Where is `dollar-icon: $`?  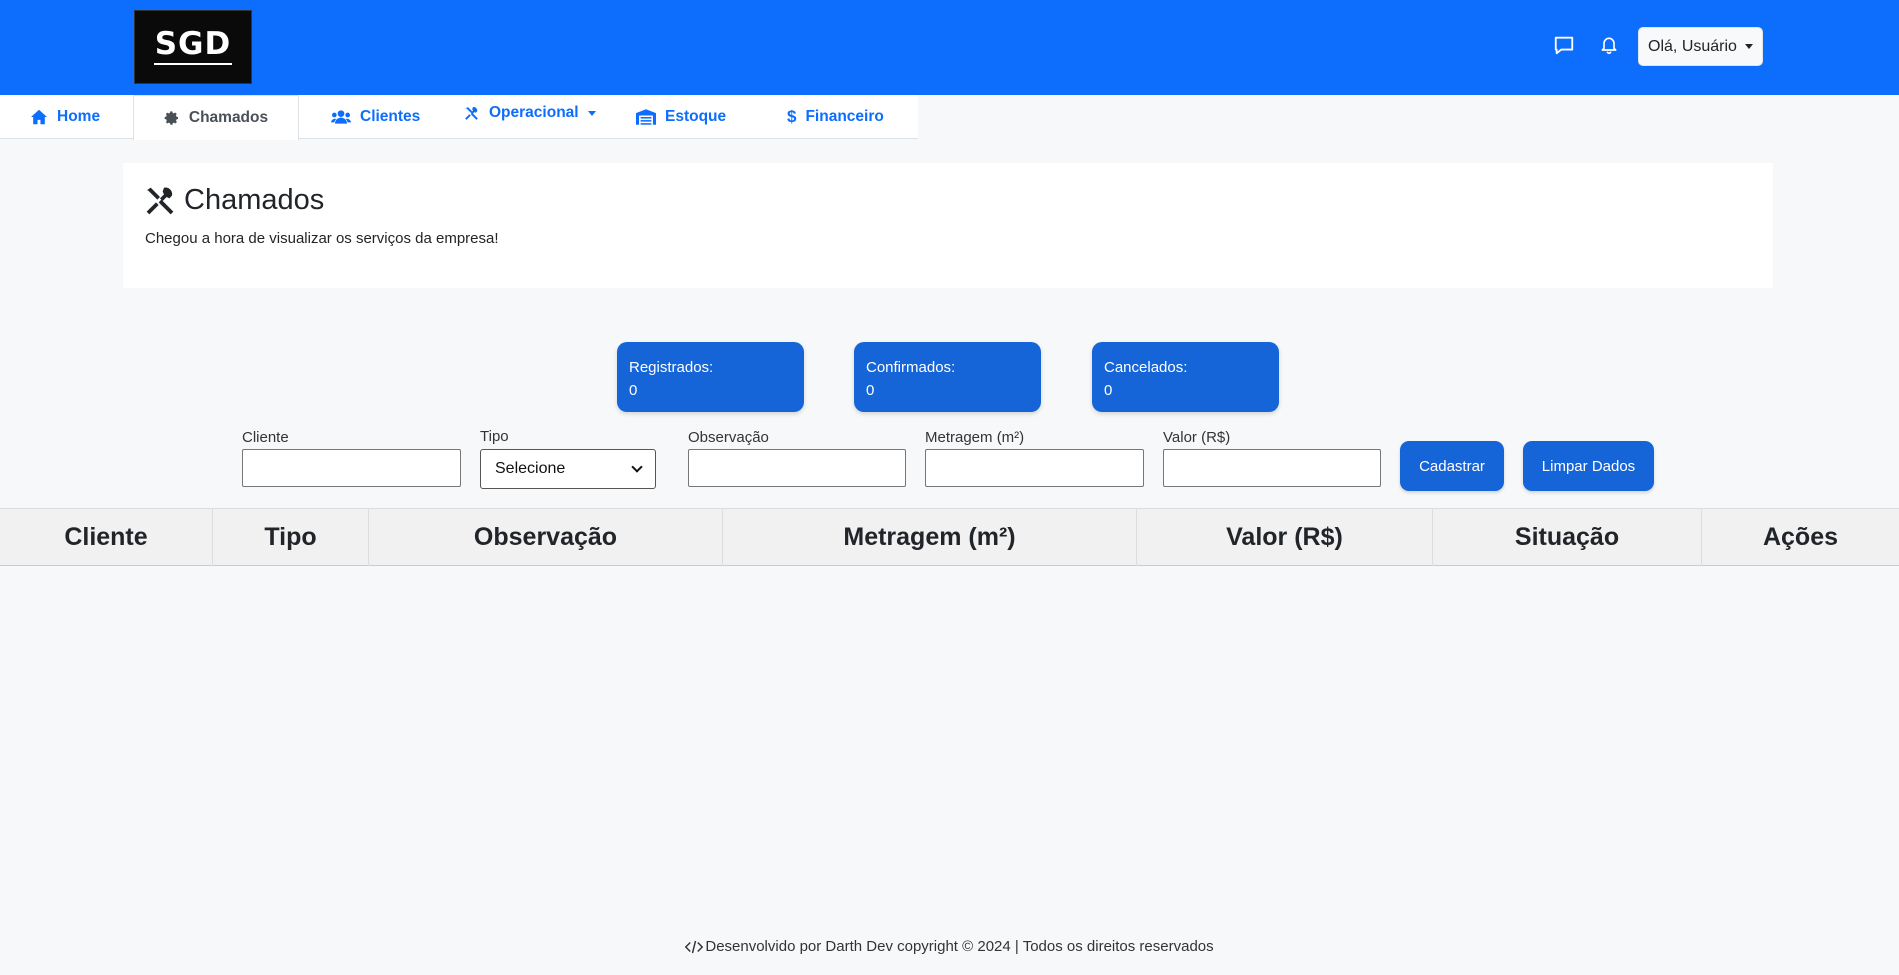
dollar-icon: $ is located at coordinates (792, 116).